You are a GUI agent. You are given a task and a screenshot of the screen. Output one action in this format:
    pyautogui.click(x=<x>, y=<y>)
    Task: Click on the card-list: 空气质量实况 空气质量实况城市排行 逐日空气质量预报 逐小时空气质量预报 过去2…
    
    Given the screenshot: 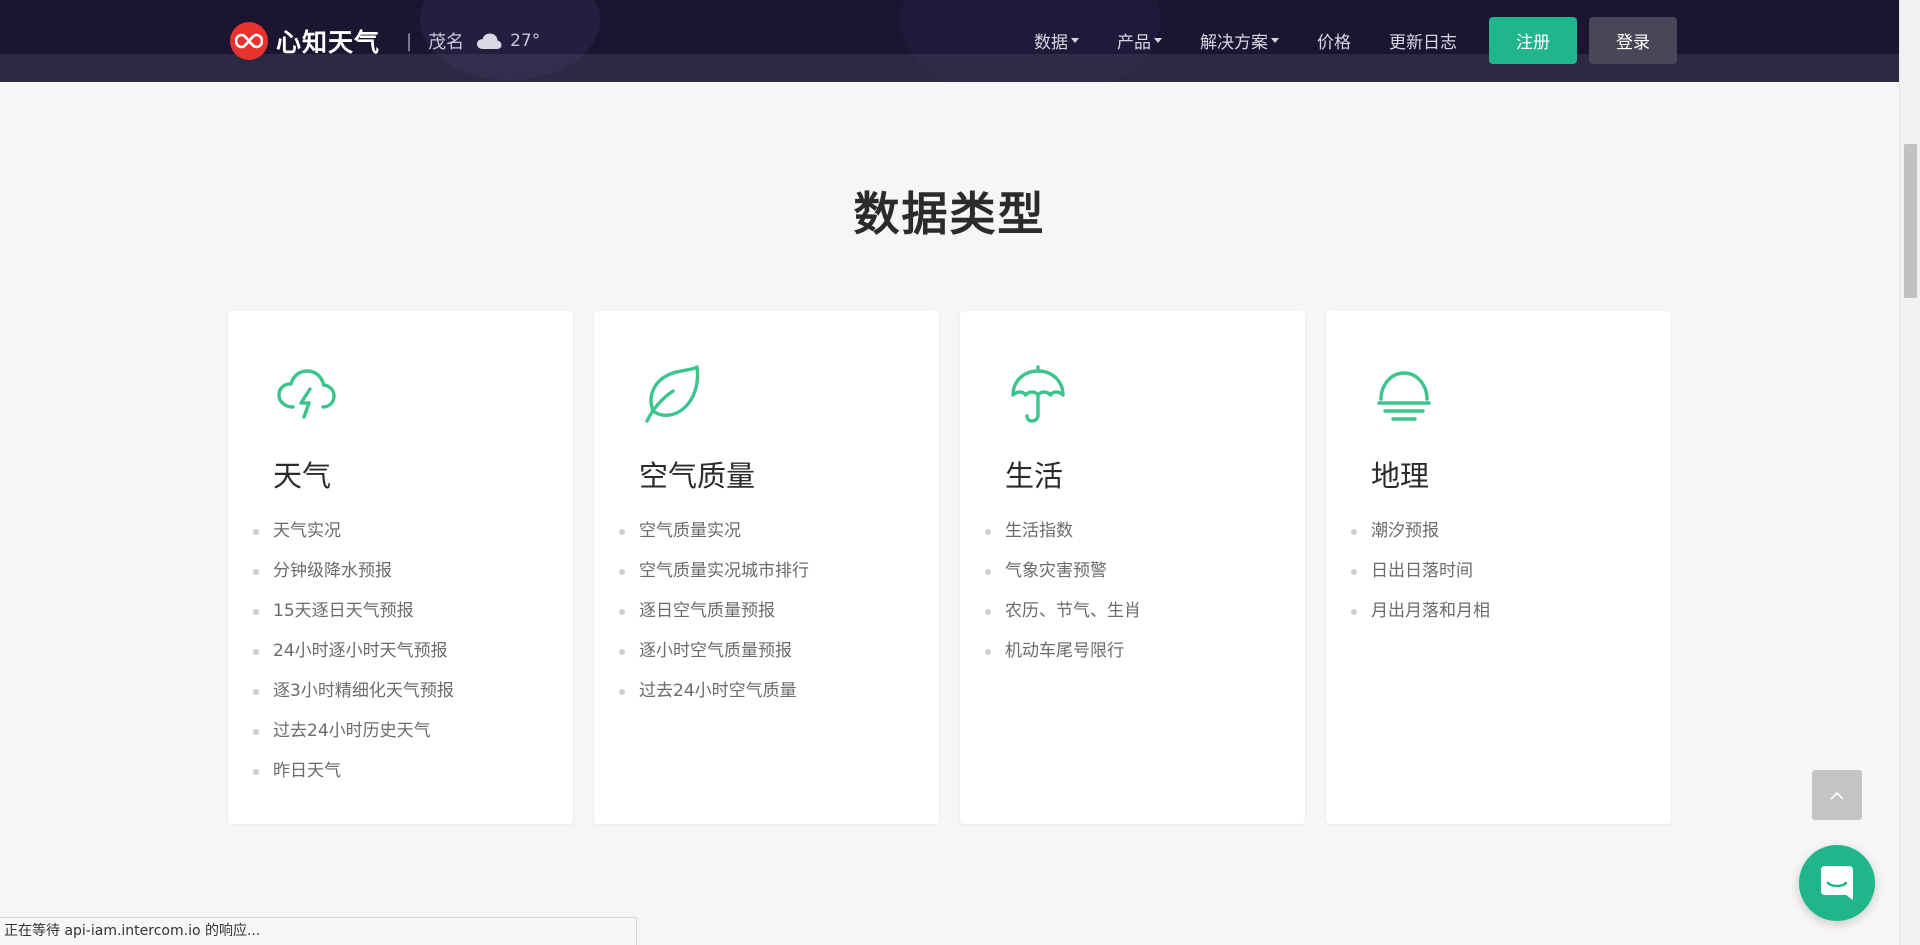 What is the action you would take?
    pyautogui.click(x=714, y=621)
    